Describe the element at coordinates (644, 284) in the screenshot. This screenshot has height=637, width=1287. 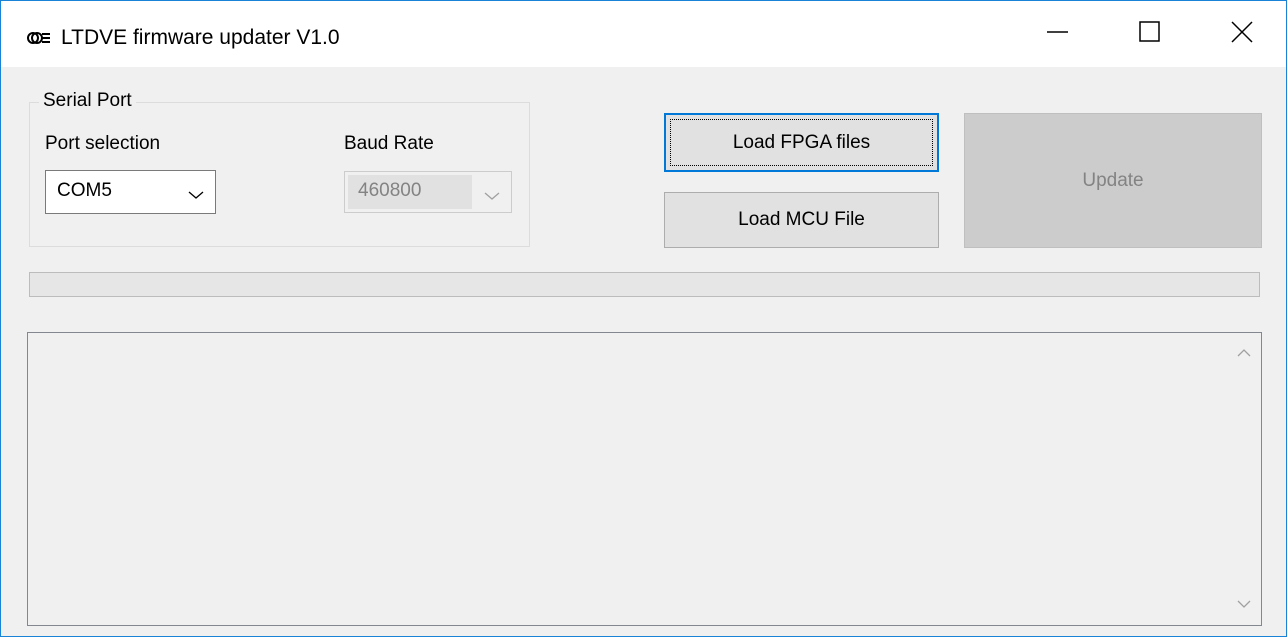
I see `progress-bar` at that location.